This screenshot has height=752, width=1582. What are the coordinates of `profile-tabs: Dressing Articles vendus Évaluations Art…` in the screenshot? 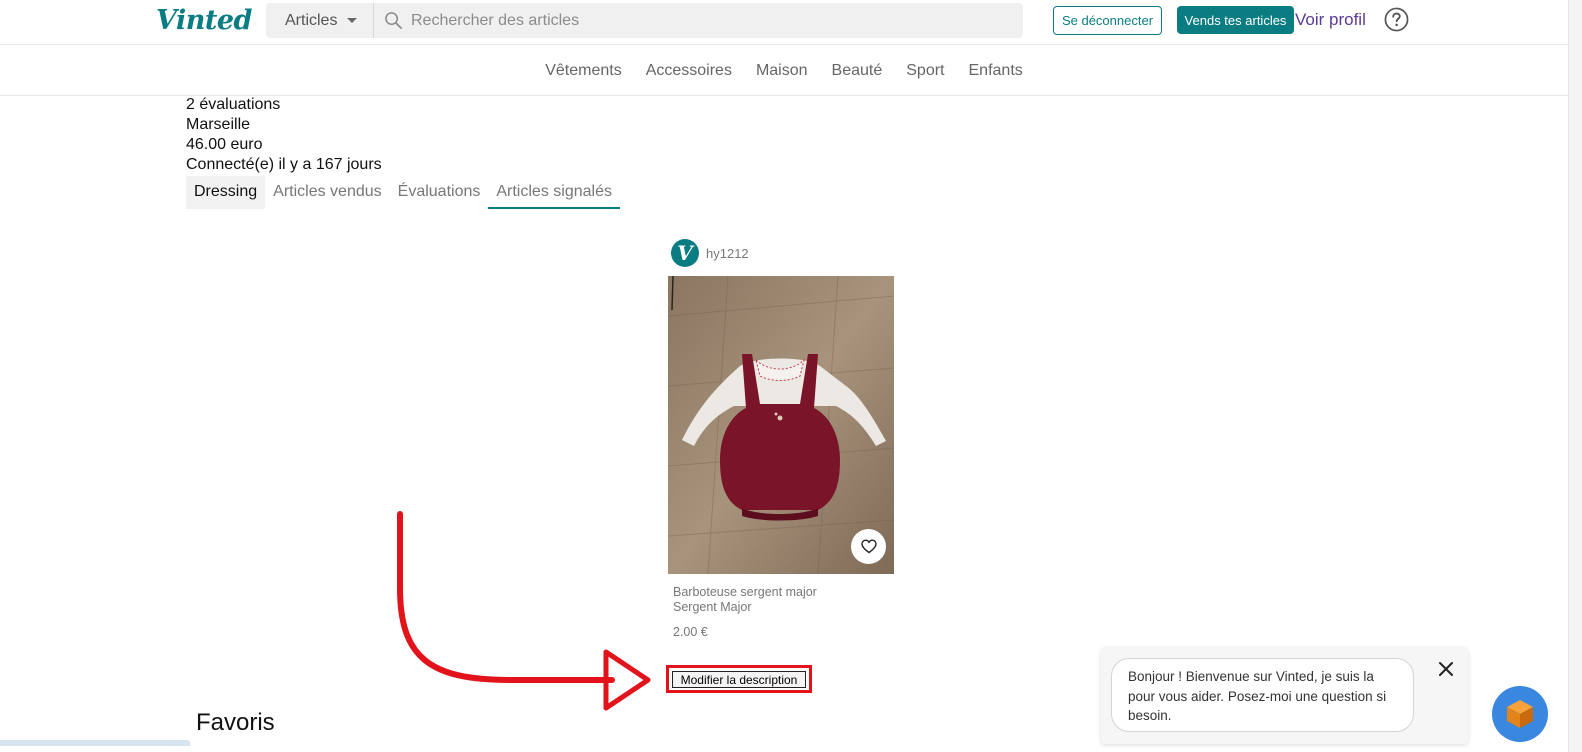 It's located at (403, 192).